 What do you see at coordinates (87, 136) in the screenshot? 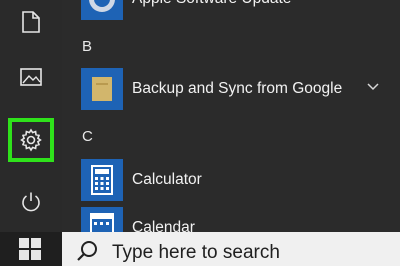
I see `letter-header-c: C` at bounding box center [87, 136].